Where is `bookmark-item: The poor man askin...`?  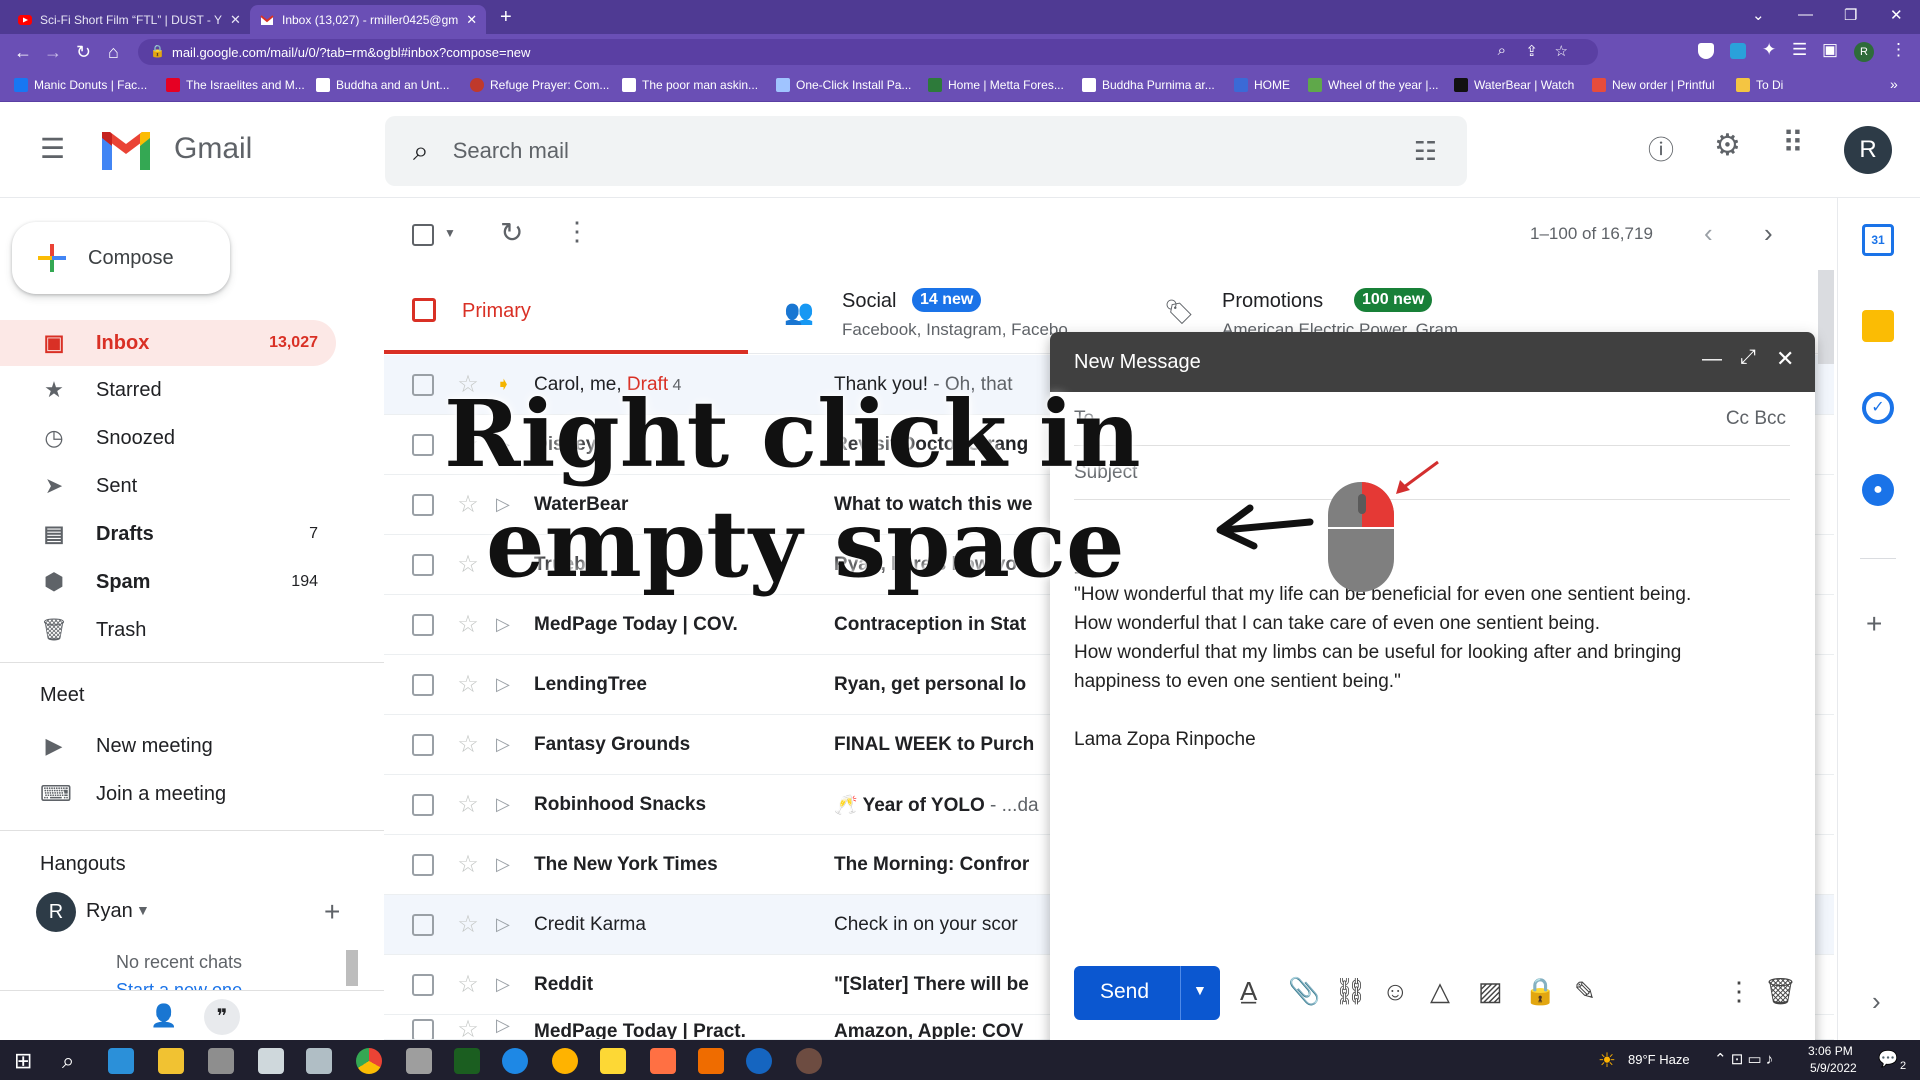 bookmark-item: The poor man askin... is located at coordinates (690, 85).